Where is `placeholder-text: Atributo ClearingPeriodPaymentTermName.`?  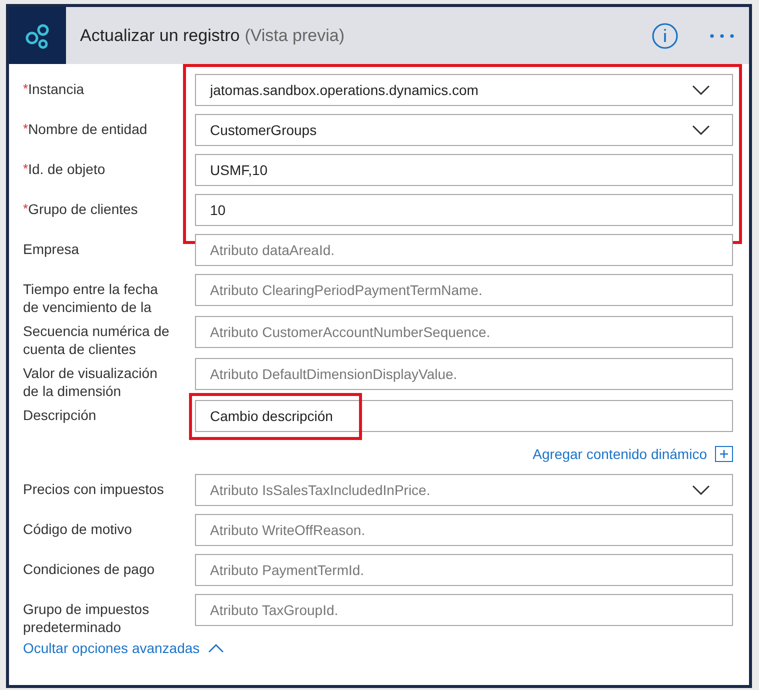
placeholder-text: Atributo ClearingPeriodPaymentTermName. is located at coordinates (347, 290).